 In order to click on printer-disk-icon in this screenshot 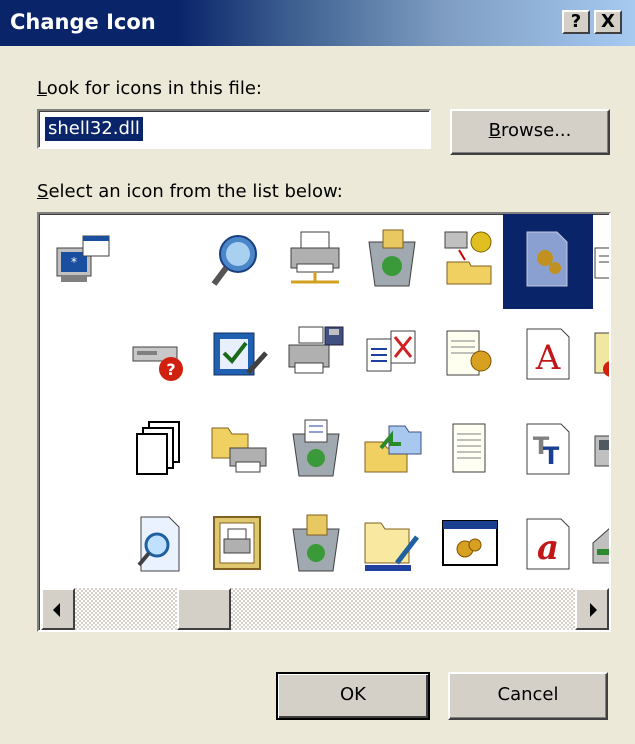, I will do `click(316, 350)`.